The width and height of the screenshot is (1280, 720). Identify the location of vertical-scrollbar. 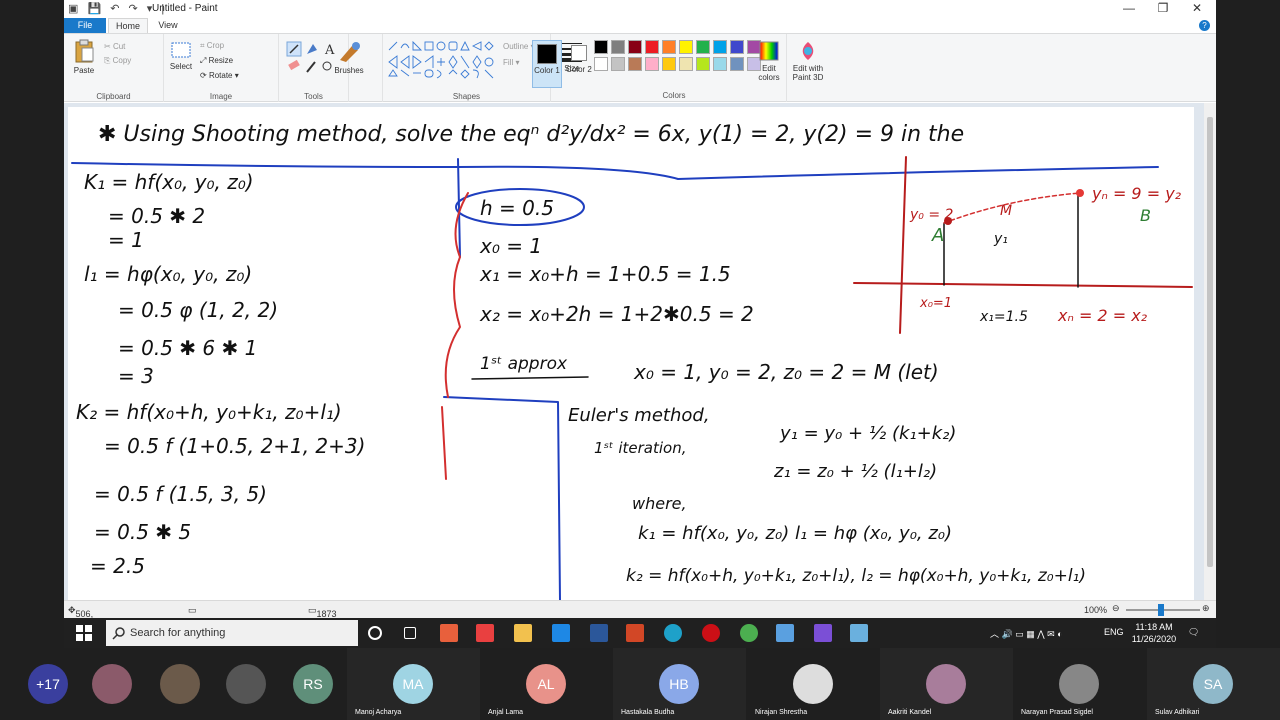
(1210, 351).